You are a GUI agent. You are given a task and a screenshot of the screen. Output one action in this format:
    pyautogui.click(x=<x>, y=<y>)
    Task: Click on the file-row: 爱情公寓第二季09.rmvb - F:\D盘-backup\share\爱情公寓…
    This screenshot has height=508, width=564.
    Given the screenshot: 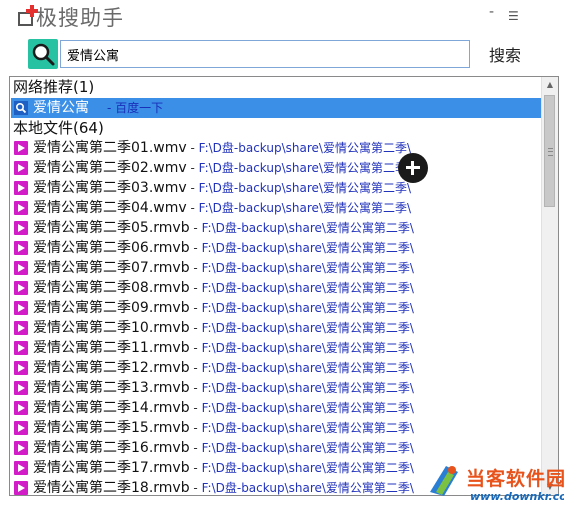 What is the action you would take?
    pyautogui.click(x=276, y=308)
    